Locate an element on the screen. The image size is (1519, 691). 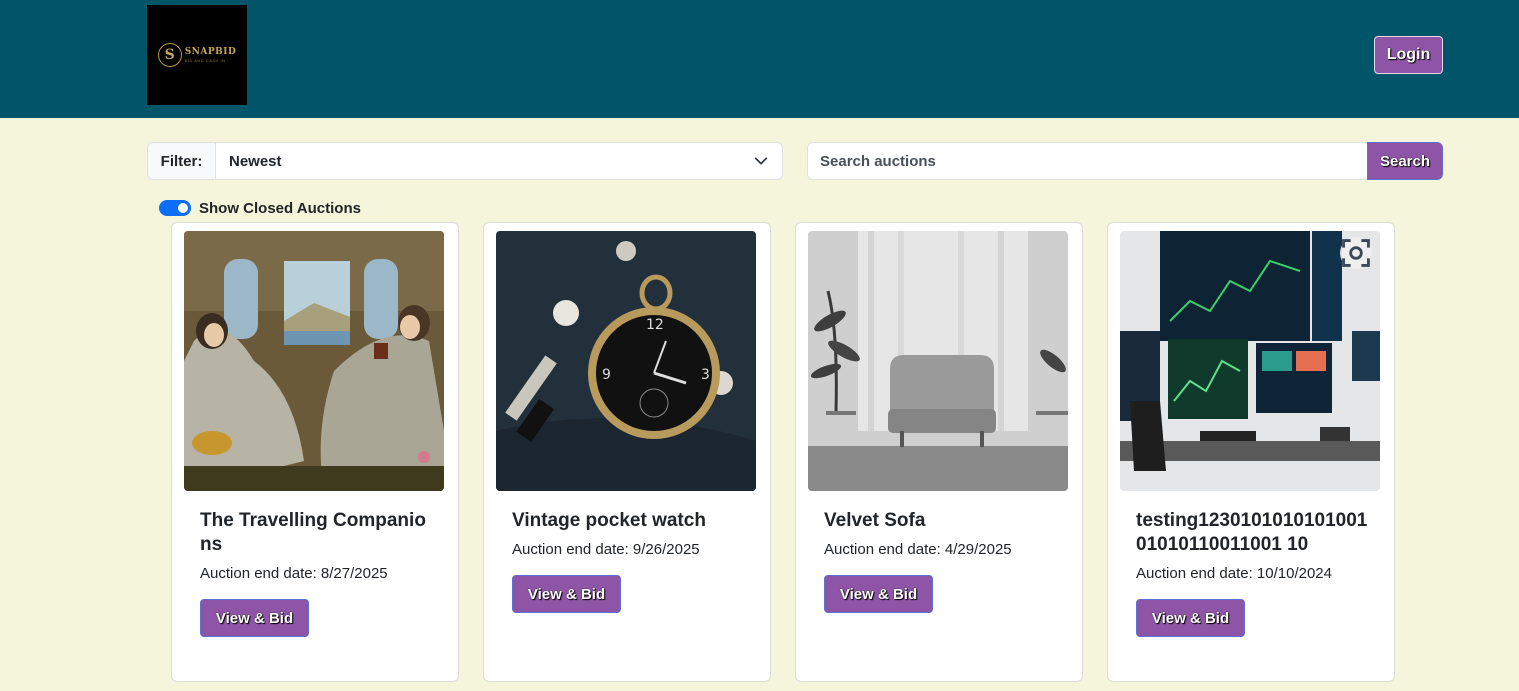
card-end-date: Auction end date: 4/29/2025 is located at coordinates (918, 549).